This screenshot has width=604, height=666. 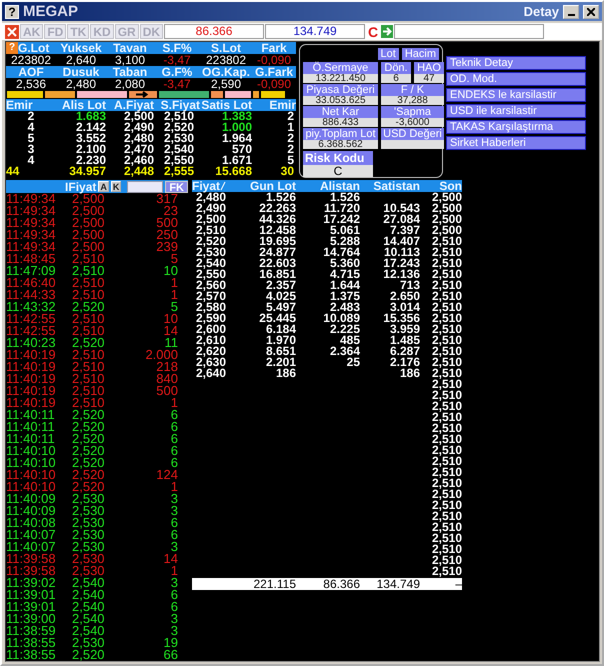 What do you see at coordinates (344, 296) in the screenshot?
I see `table-cell-text: 1.375` at bounding box center [344, 296].